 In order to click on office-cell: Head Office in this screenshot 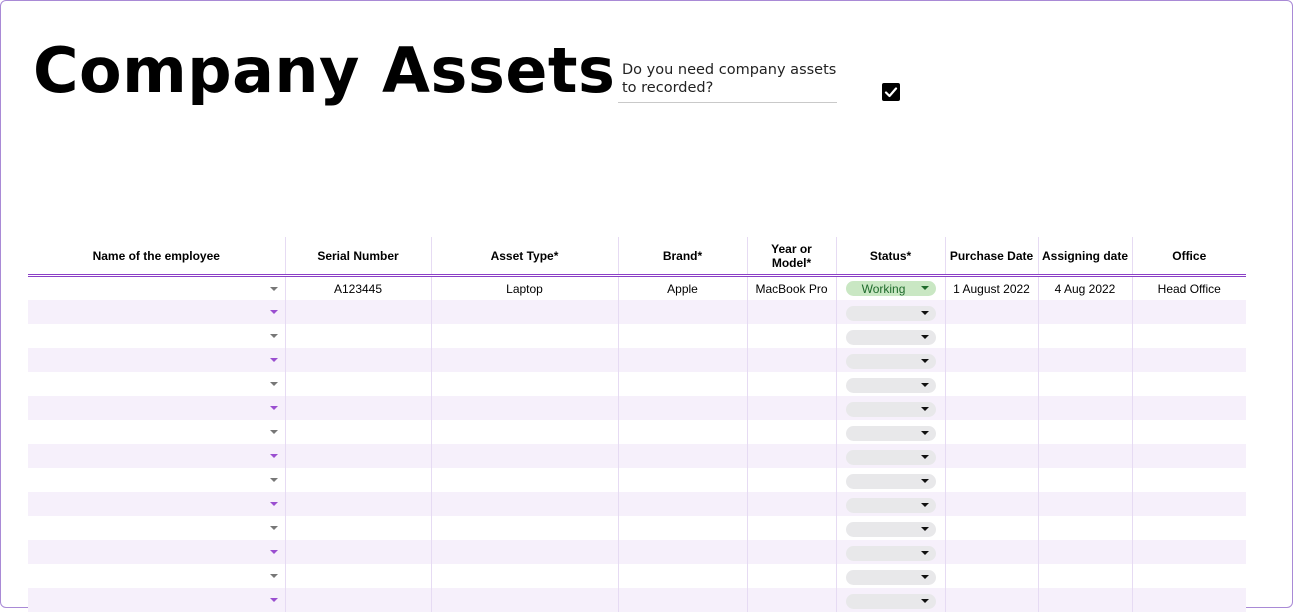, I will do `click(1188, 287)`.